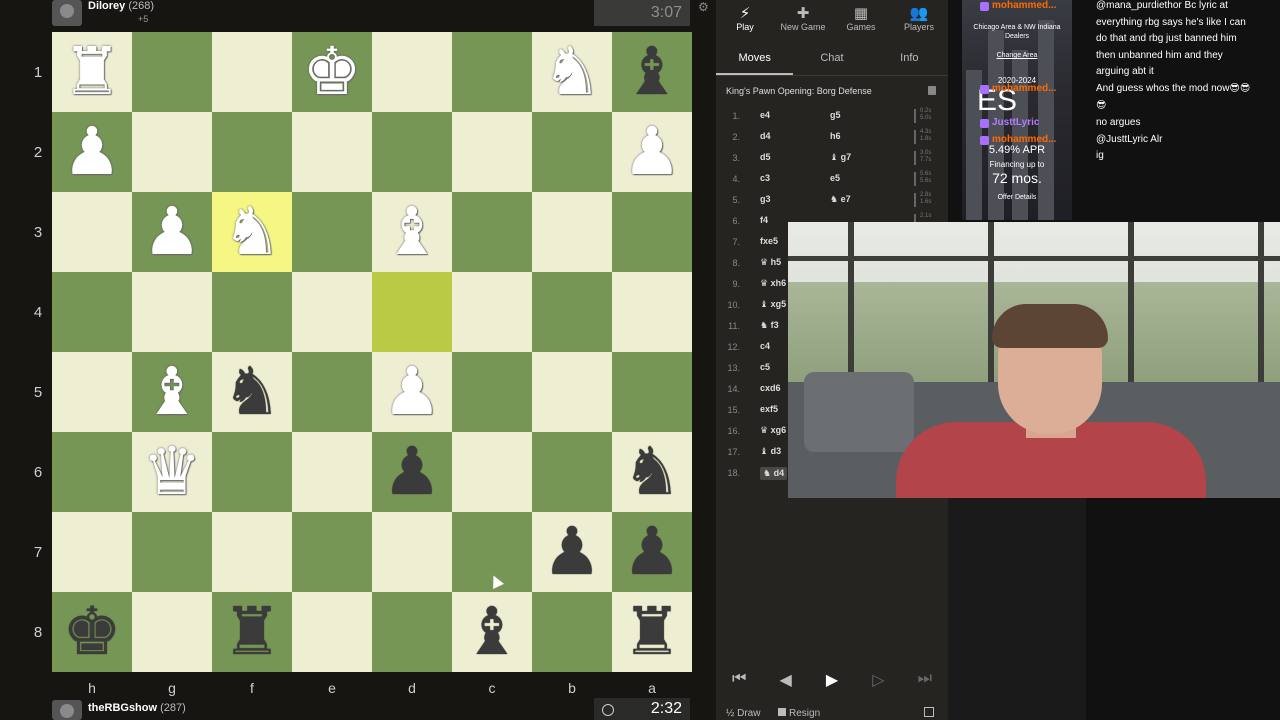 Image resolution: width=1280 pixels, height=720 pixels. Describe the element at coordinates (765, 178) in the screenshot. I see `white-move: c3` at that location.